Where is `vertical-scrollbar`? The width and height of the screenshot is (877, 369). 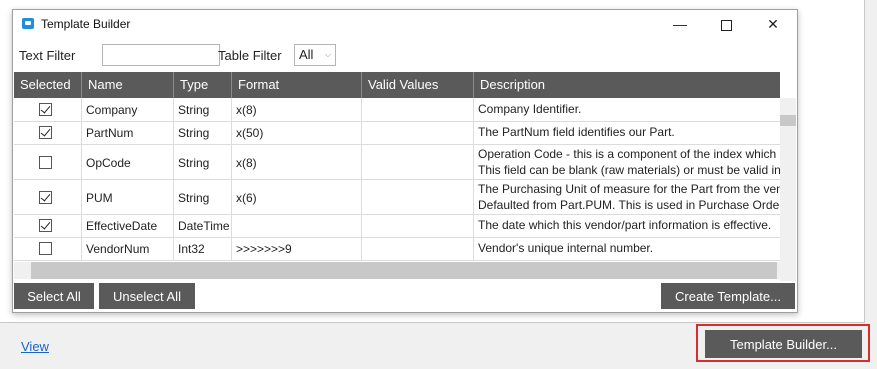 vertical-scrollbar is located at coordinates (788, 189).